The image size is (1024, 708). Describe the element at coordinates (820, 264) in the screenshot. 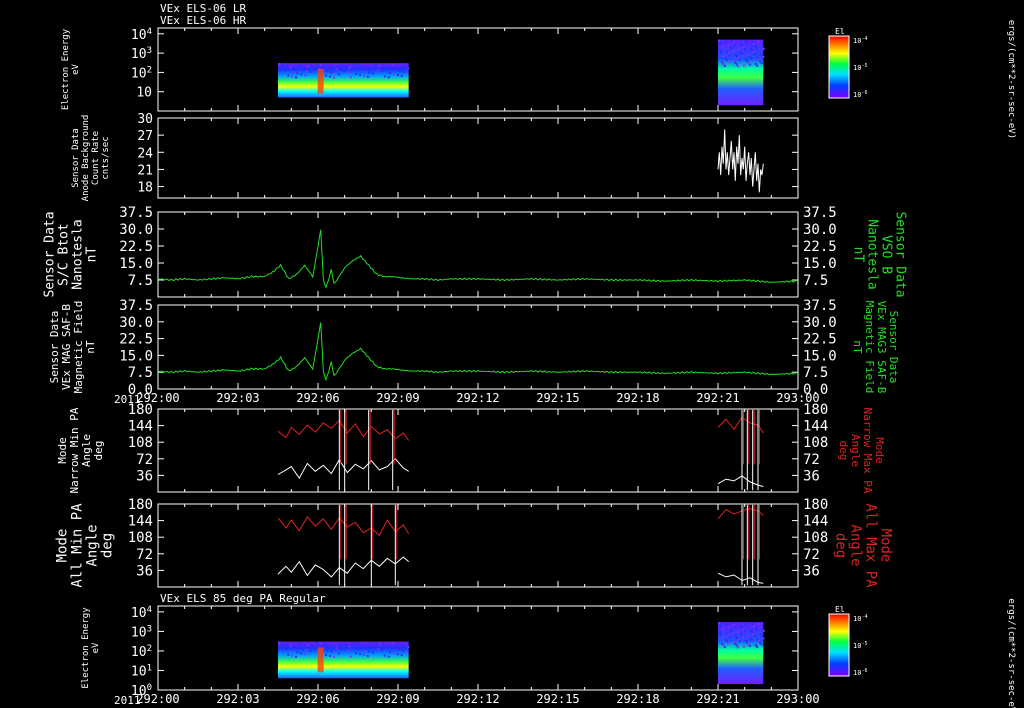

I see `y-tick-label-right: 15.0` at that location.